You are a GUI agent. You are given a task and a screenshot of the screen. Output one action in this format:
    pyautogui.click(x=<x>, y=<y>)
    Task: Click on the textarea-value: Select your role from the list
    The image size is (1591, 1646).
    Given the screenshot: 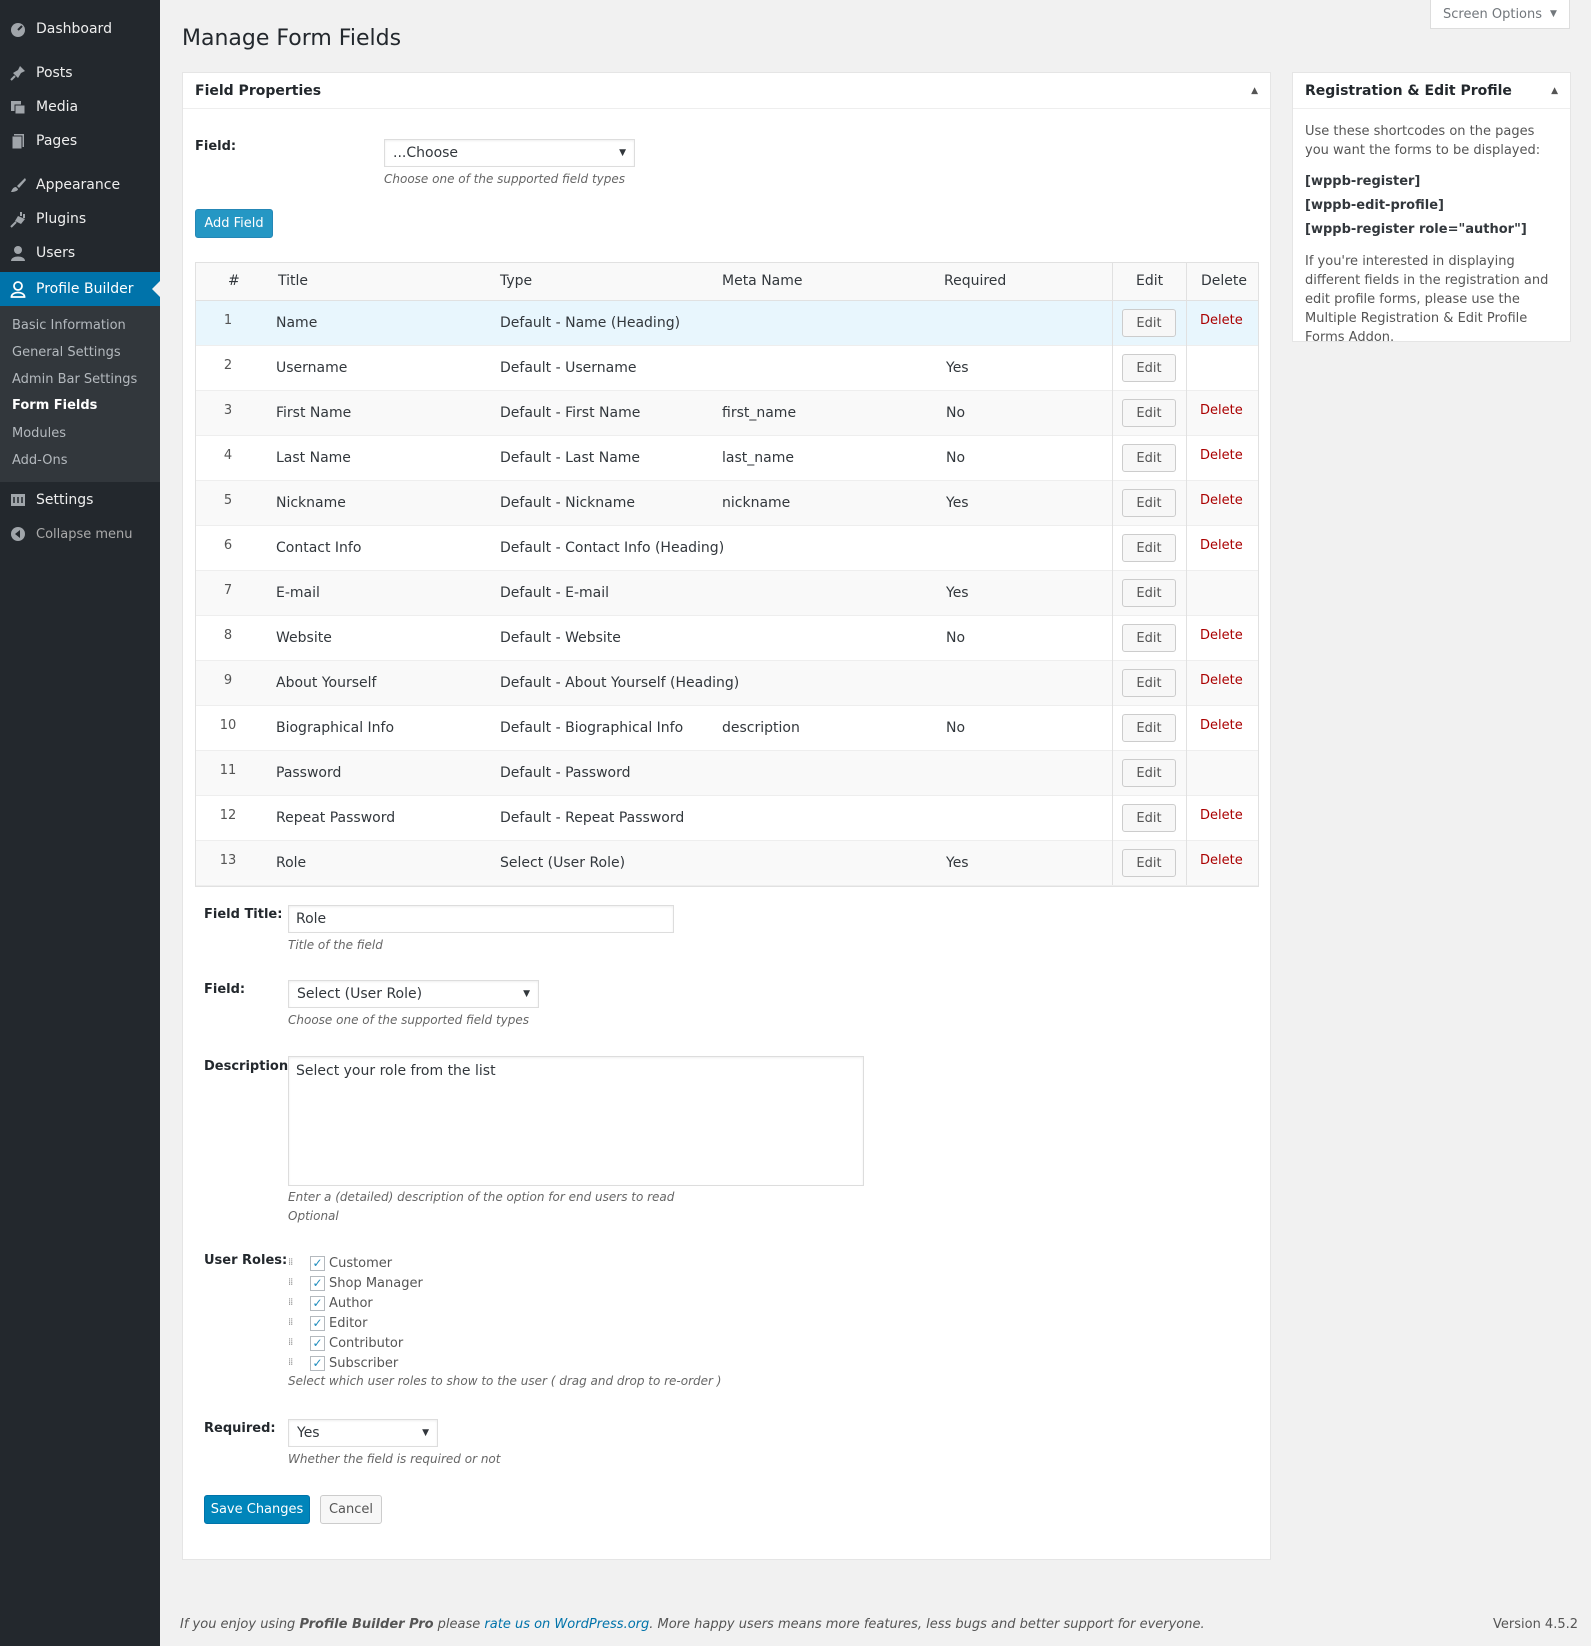 What is the action you would take?
    pyautogui.click(x=396, y=1071)
    